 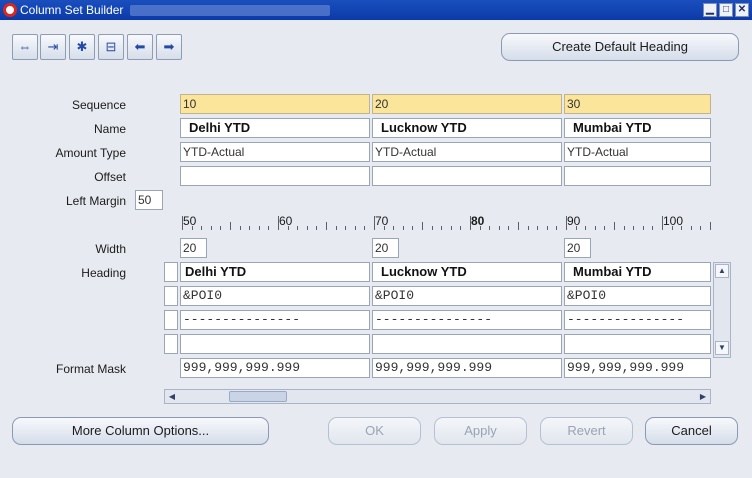 I want to click on heading-label: Heading, so click(x=103, y=273).